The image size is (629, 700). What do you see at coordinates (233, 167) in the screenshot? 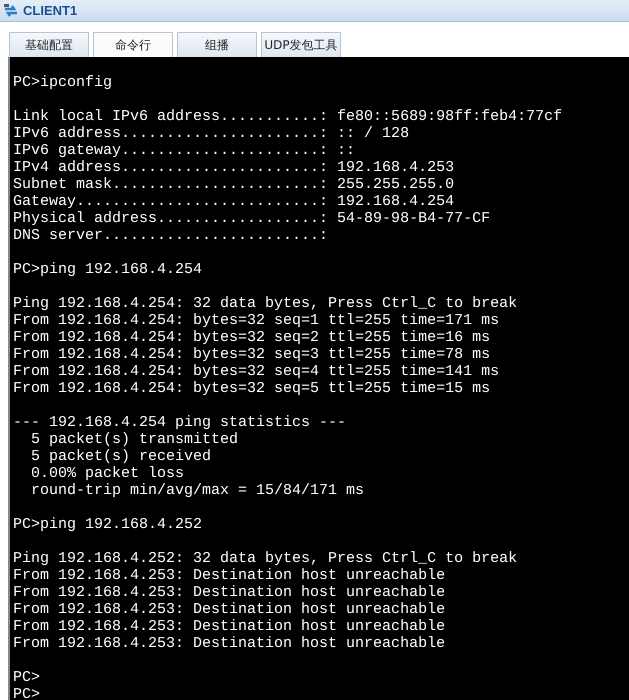
I see `console-line: IPv4 address......................: 192.168.4.253` at bounding box center [233, 167].